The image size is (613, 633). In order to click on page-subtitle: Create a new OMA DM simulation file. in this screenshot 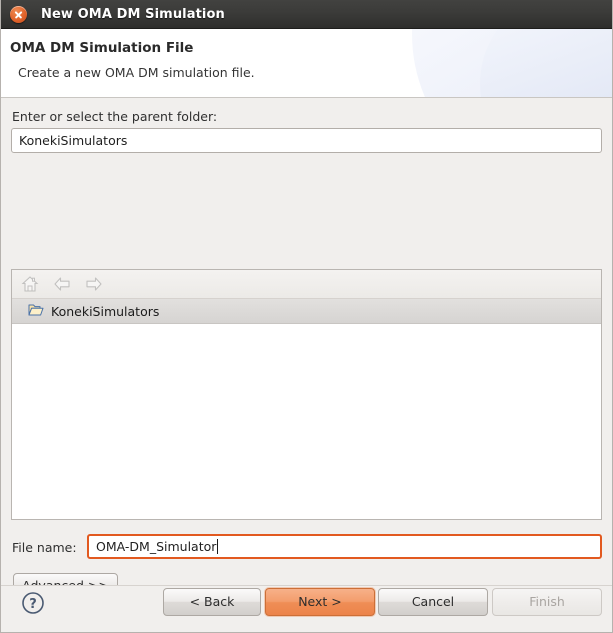, I will do `click(136, 72)`.